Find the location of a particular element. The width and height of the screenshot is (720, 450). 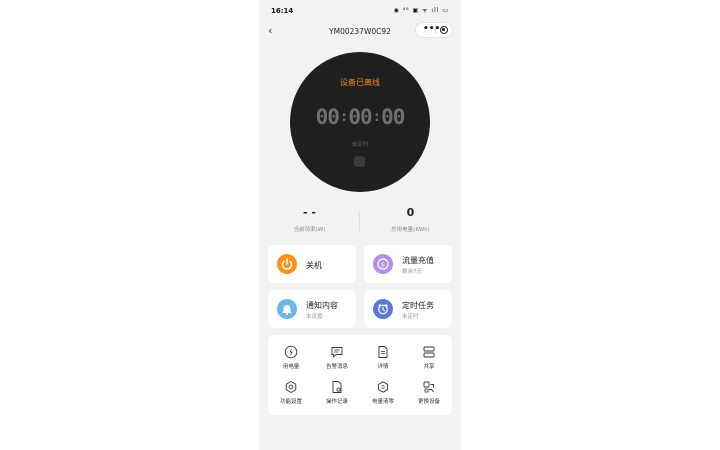

svg-text: 0 is located at coordinates (383, 388).